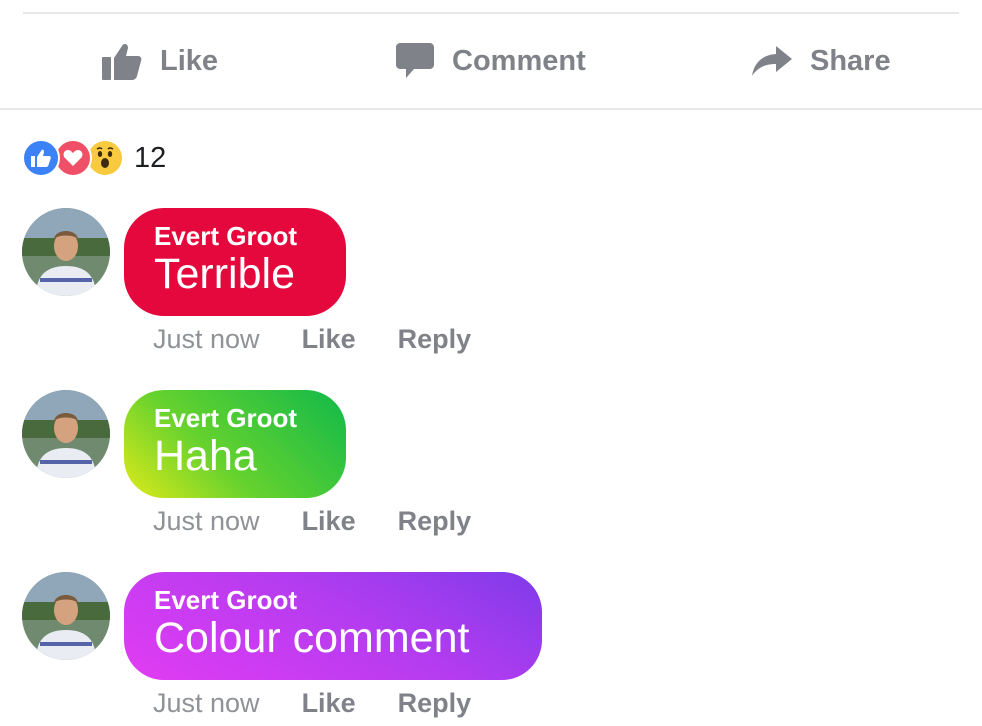 This screenshot has height=726, width=982. What do you see at coordinates (519, 60) in the screenshot?
I see `comment-button-label: Comment` at bounding box center [519, 60].